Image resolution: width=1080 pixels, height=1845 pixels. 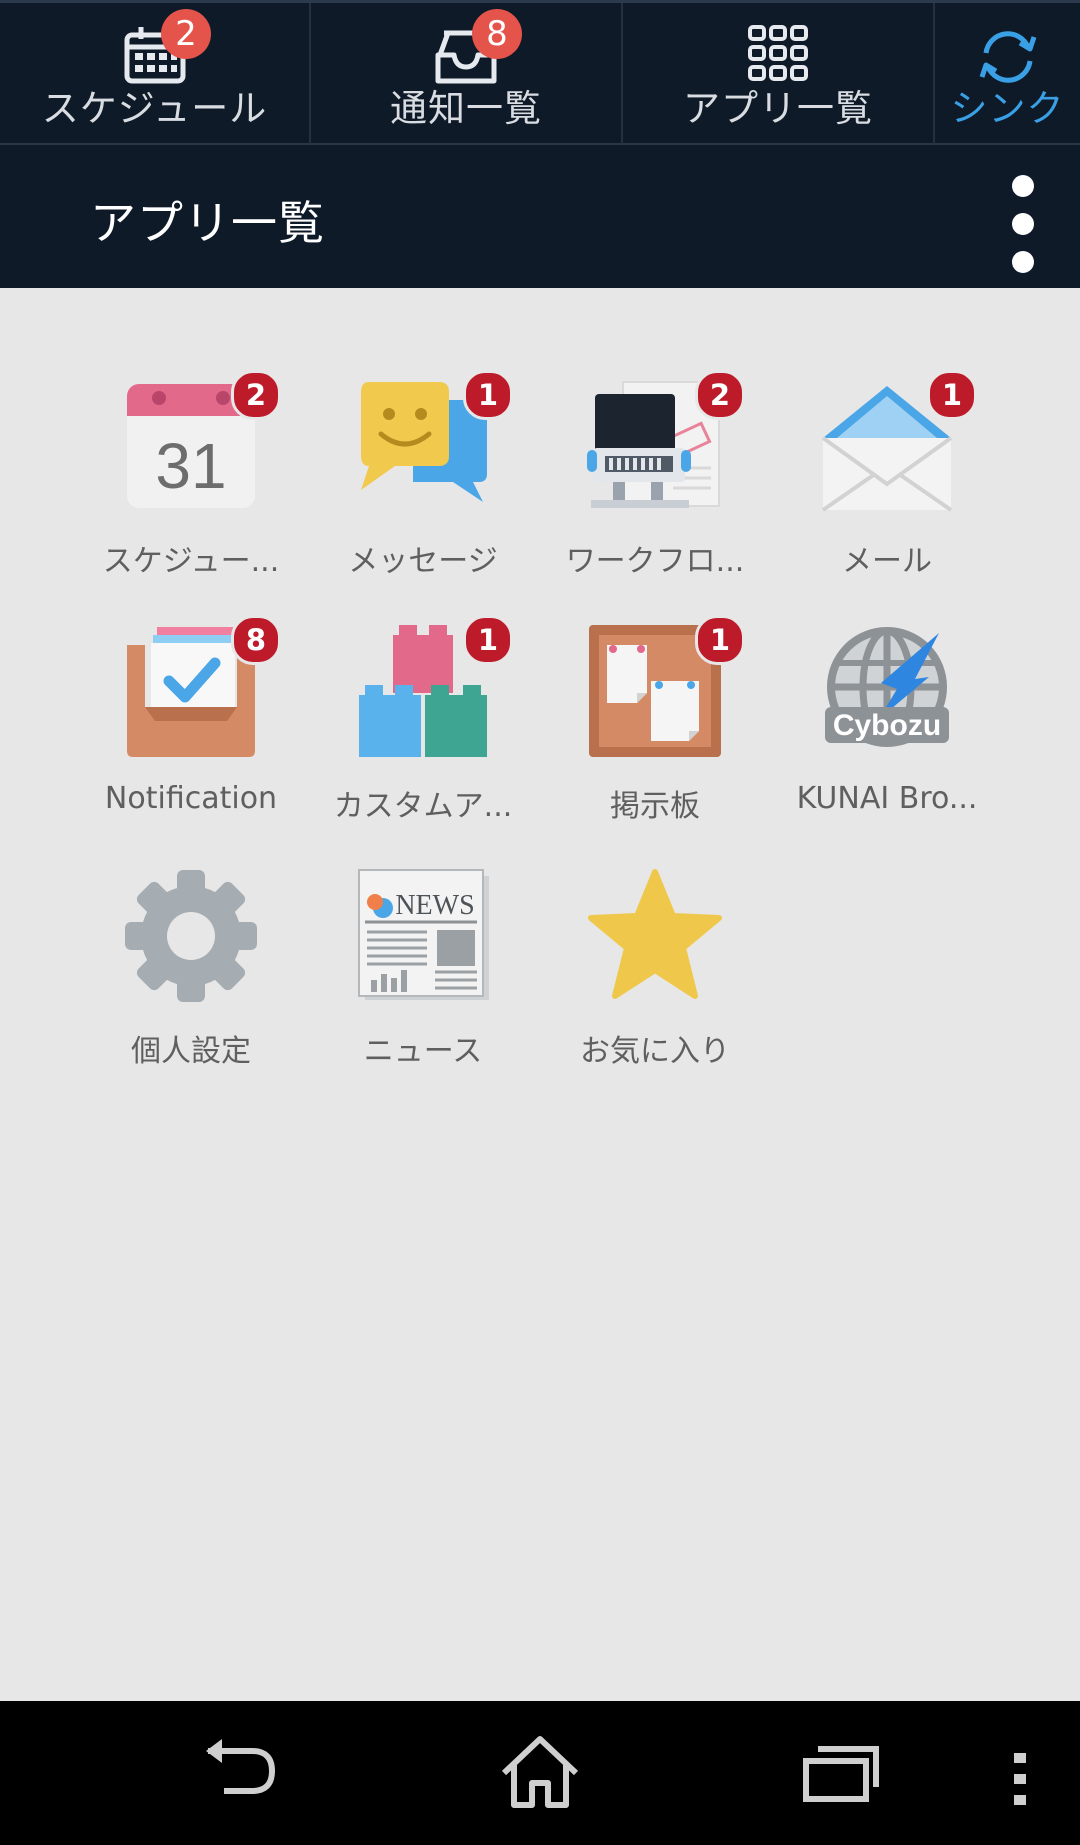 I want to click on home-icon, so click(x=540, y=1772).